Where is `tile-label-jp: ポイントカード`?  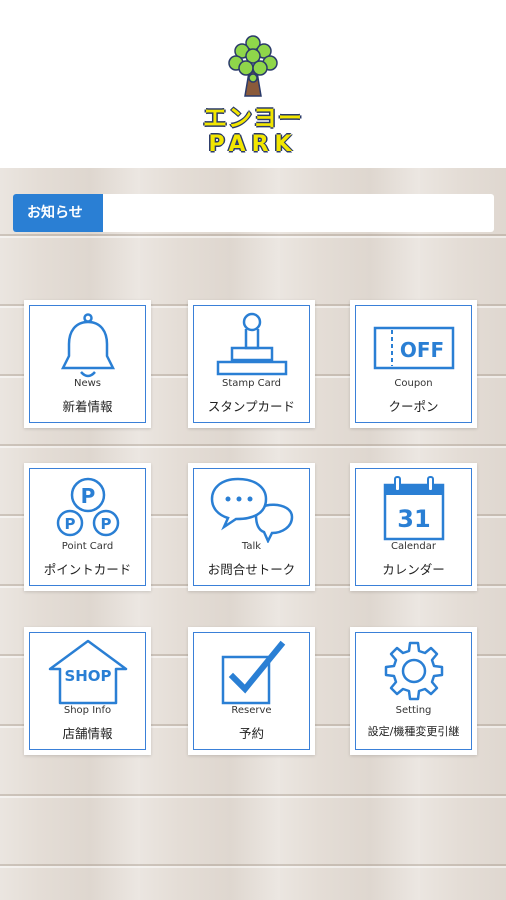 tile-label-jp: ポイントカード is located at coordinates (87, 569).